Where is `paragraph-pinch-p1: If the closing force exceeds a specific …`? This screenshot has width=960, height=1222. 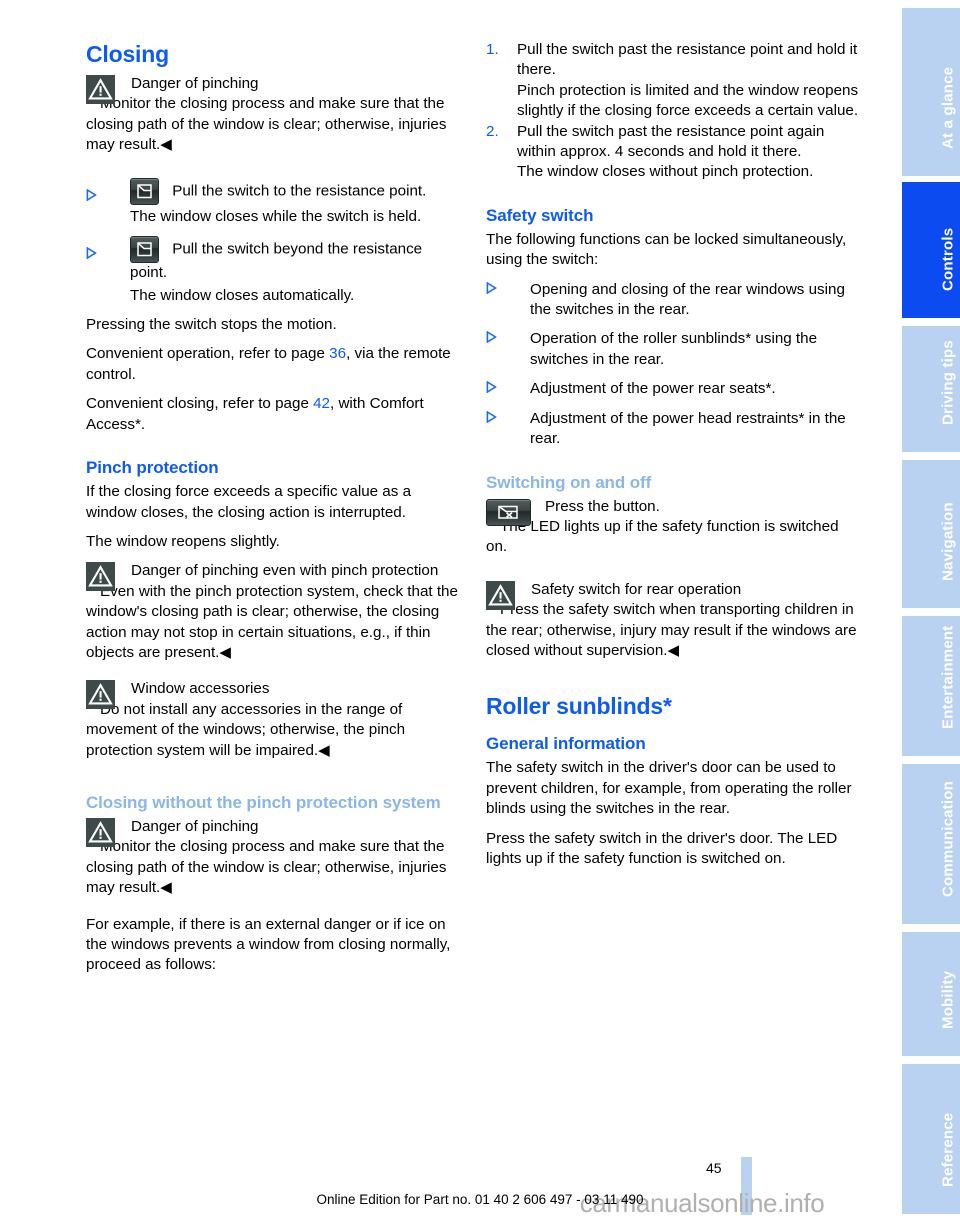
paragraph-pinch-p1: If the closing force exceeds a specific … is located at coordinates (249, 502).